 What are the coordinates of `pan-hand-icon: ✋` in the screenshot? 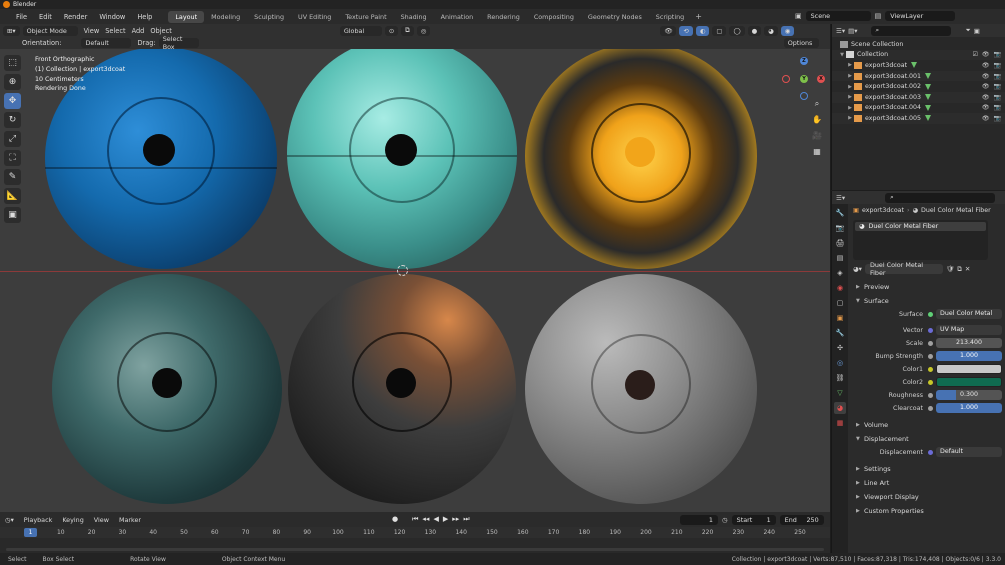 It's located at (817, 121).